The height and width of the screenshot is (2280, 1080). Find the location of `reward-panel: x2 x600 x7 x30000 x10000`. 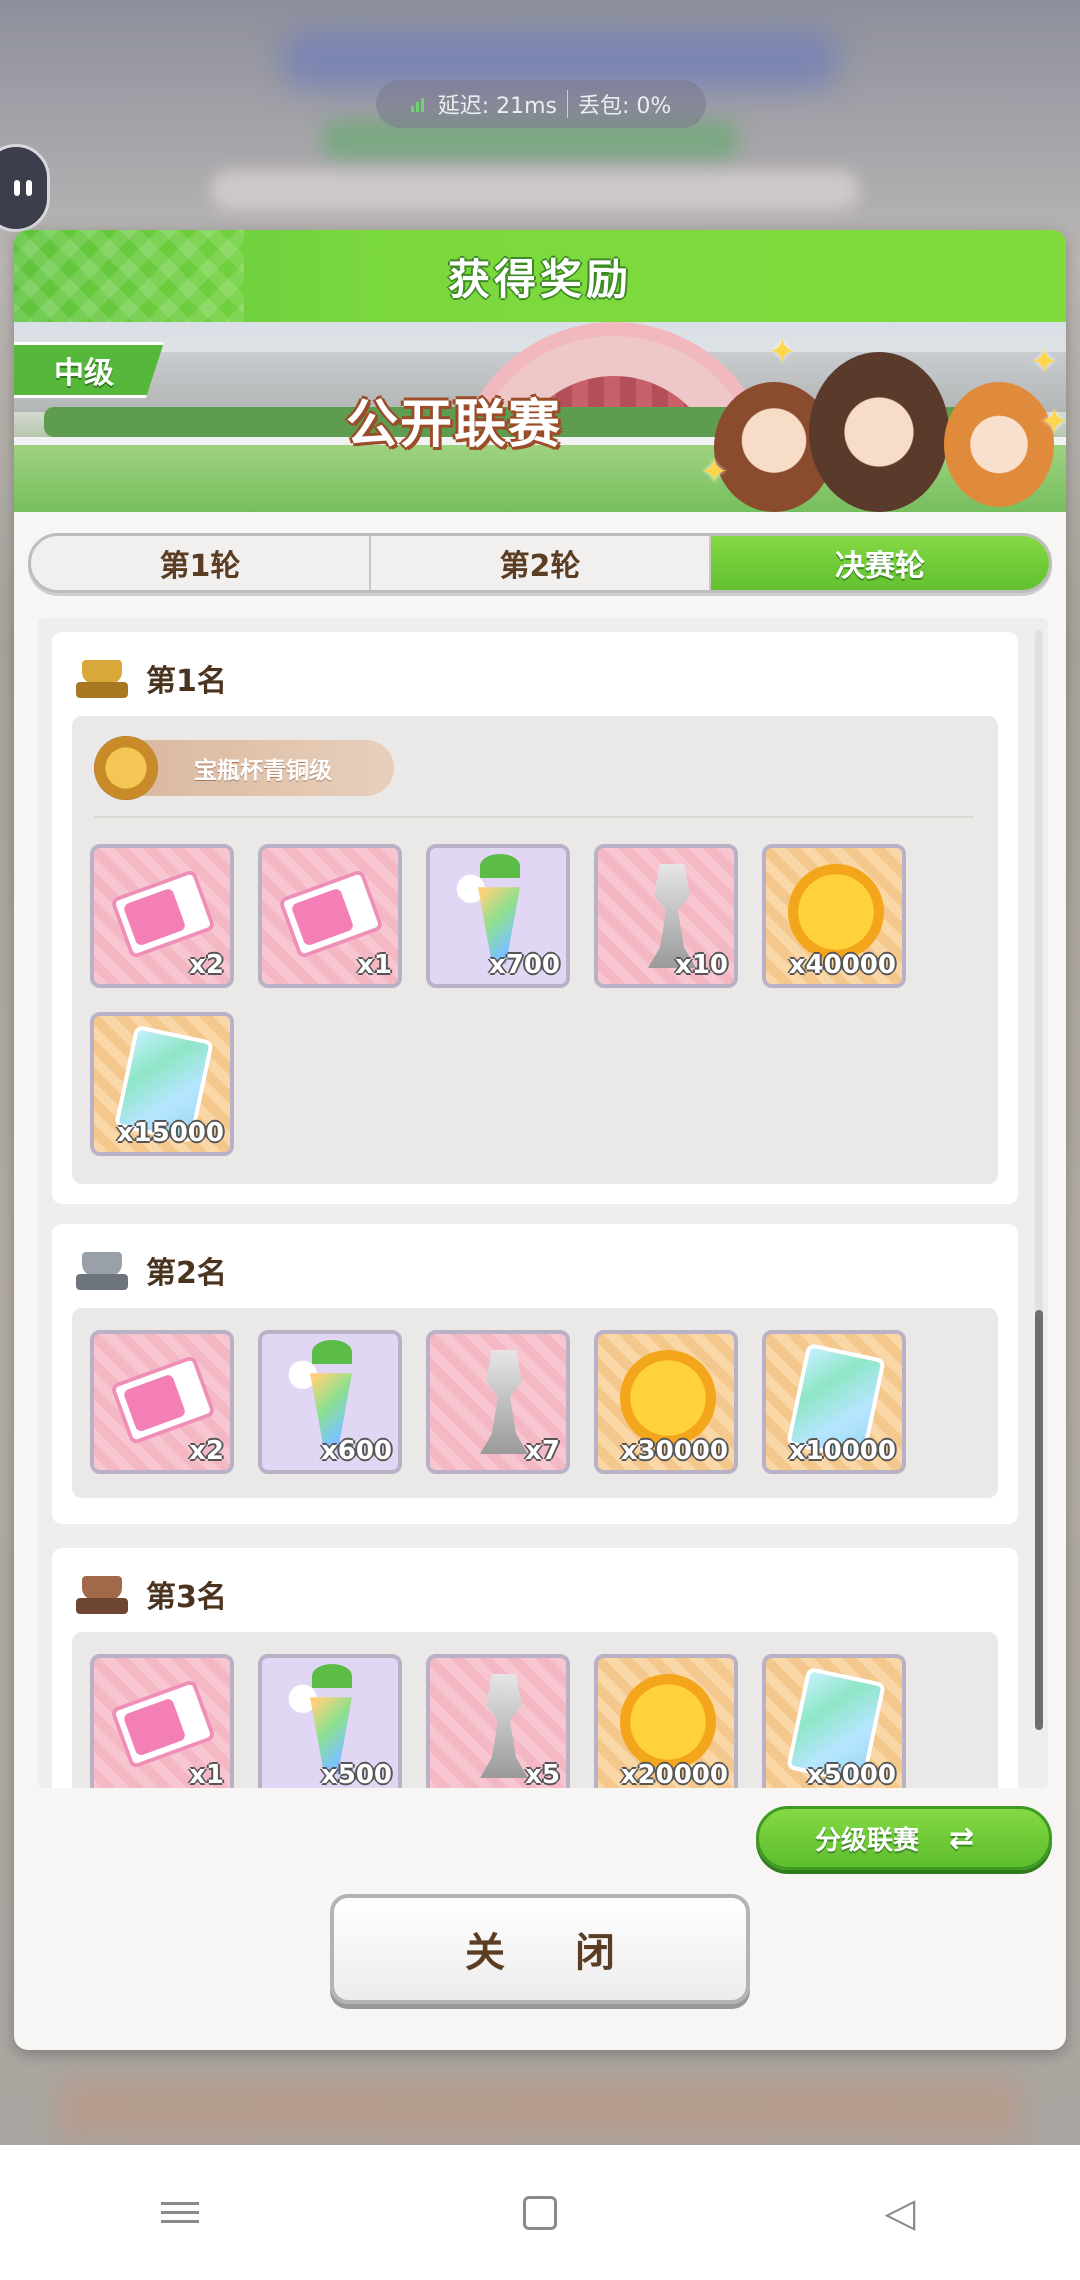

reward-panel: x2 x600 x7 x30000 x10000 is located at coordinates (535, 1403).